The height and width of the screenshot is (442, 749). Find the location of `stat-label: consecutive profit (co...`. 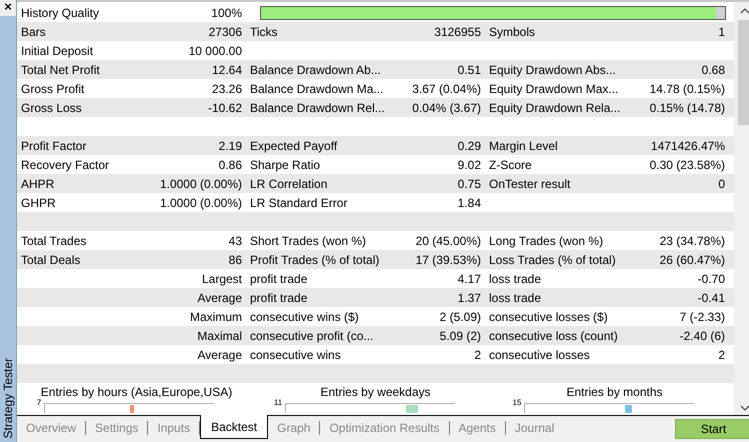

stat-label: consecutive profit (co... is located at coordinates (312, 335).